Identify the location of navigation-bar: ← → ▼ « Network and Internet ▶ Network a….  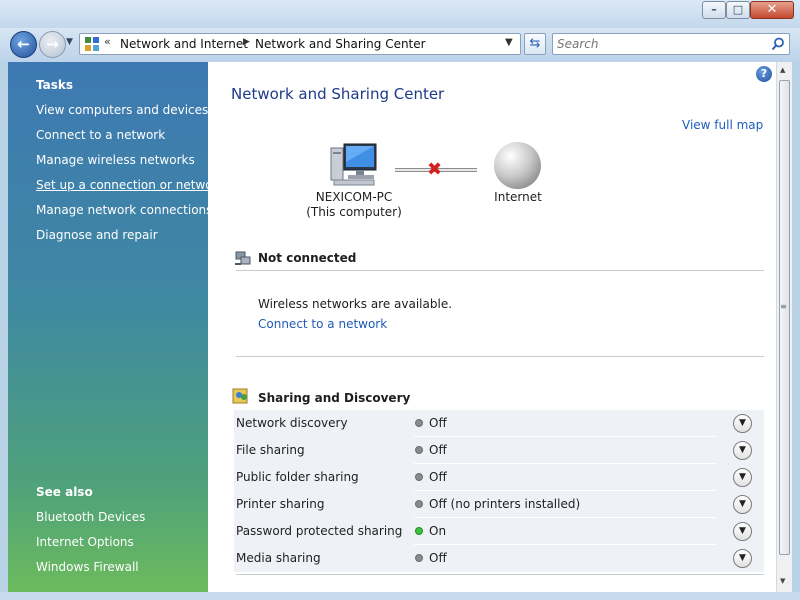
(400, 45).